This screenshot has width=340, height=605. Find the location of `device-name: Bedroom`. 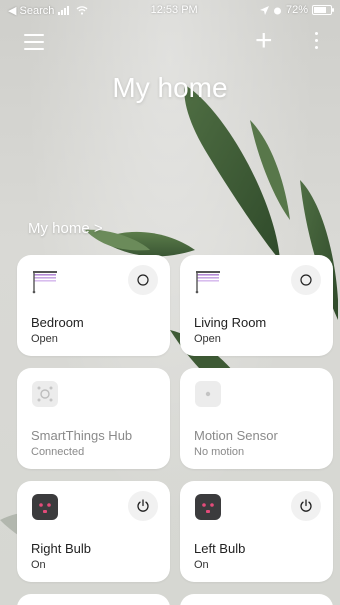

device-name: Bedroom is located at coordinates (57, 322).